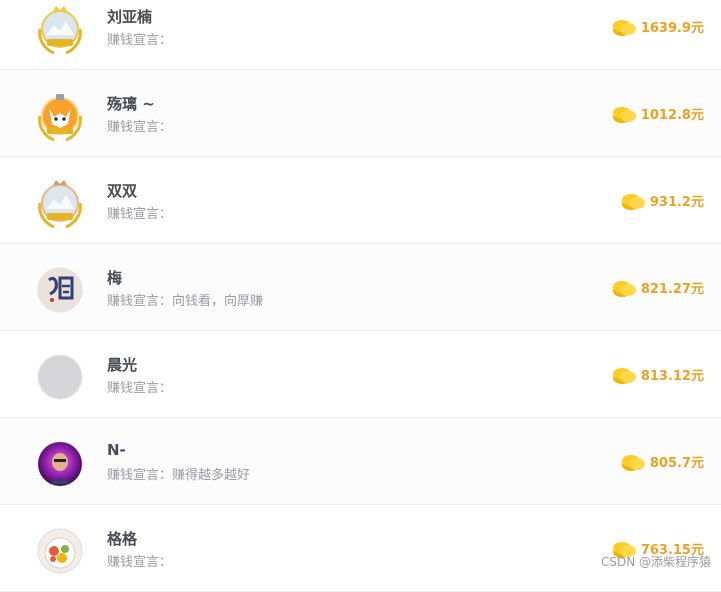  What do you see at coordinates (657, 113) in the screenshot?
I see `earnings-amount: 1012.8元` at bounding box center [657, 113].